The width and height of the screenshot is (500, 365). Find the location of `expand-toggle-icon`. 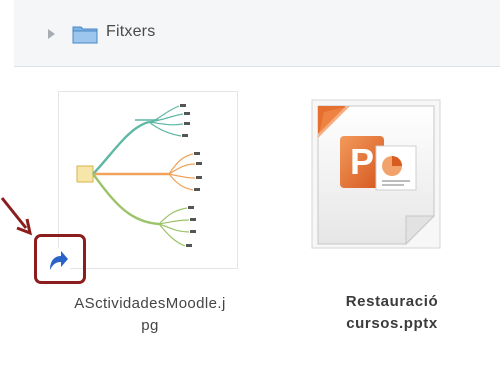

expand-toggle-icon is located at coordinates (51, 34).